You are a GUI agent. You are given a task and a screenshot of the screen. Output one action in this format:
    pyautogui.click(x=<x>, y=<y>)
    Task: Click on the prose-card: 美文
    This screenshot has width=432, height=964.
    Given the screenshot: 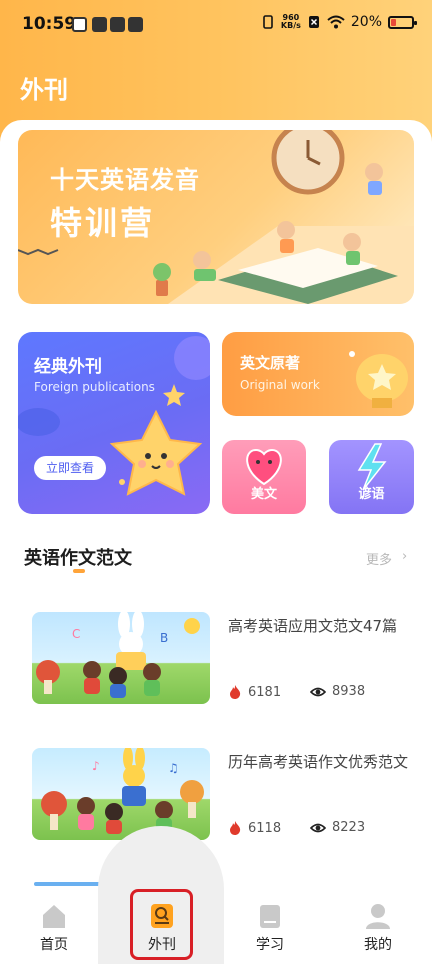 What is the action you would take?
    pyautogui.click(x=264, y=477)
    